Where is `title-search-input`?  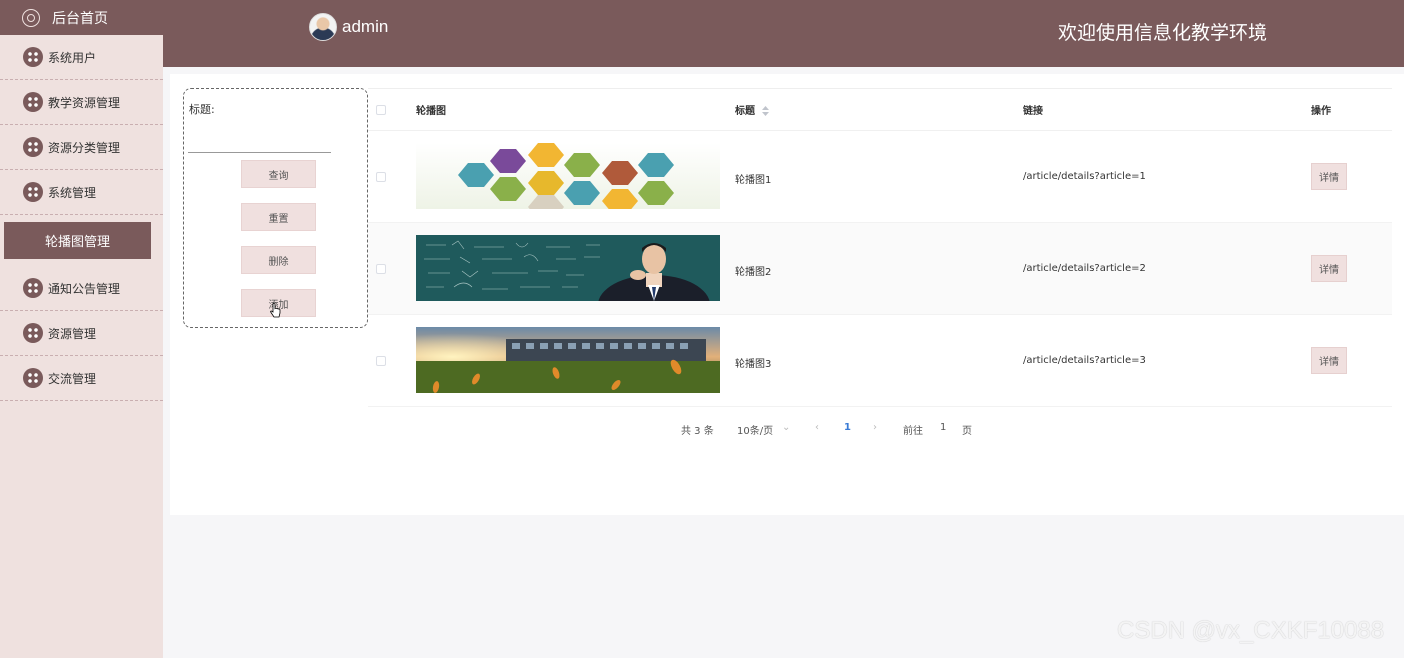
title-search-input is located at coordinates (259, 141).